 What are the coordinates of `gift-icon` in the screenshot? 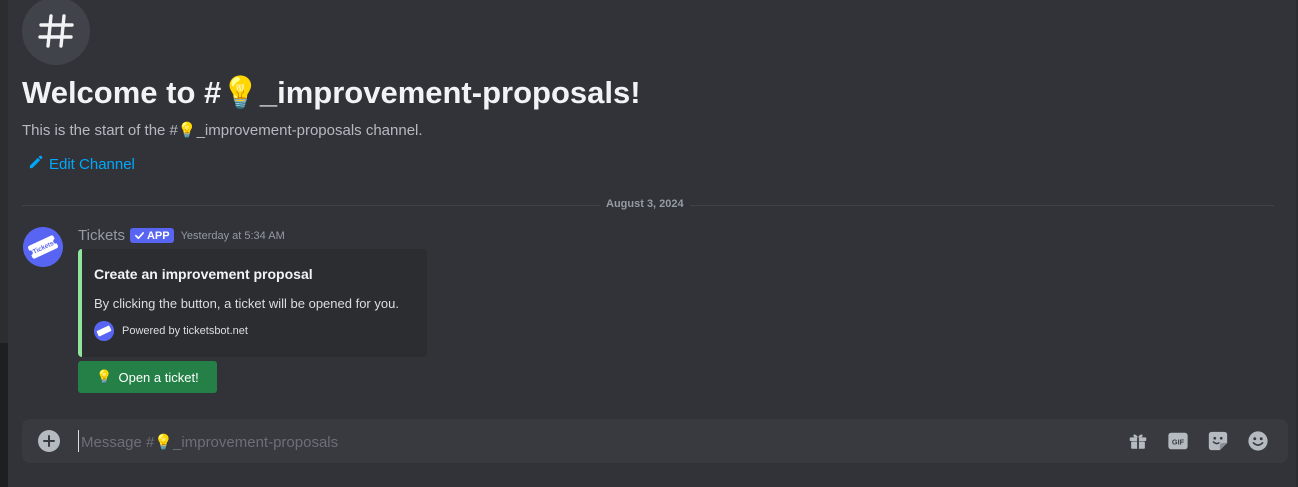 It's located at (1138, 441).